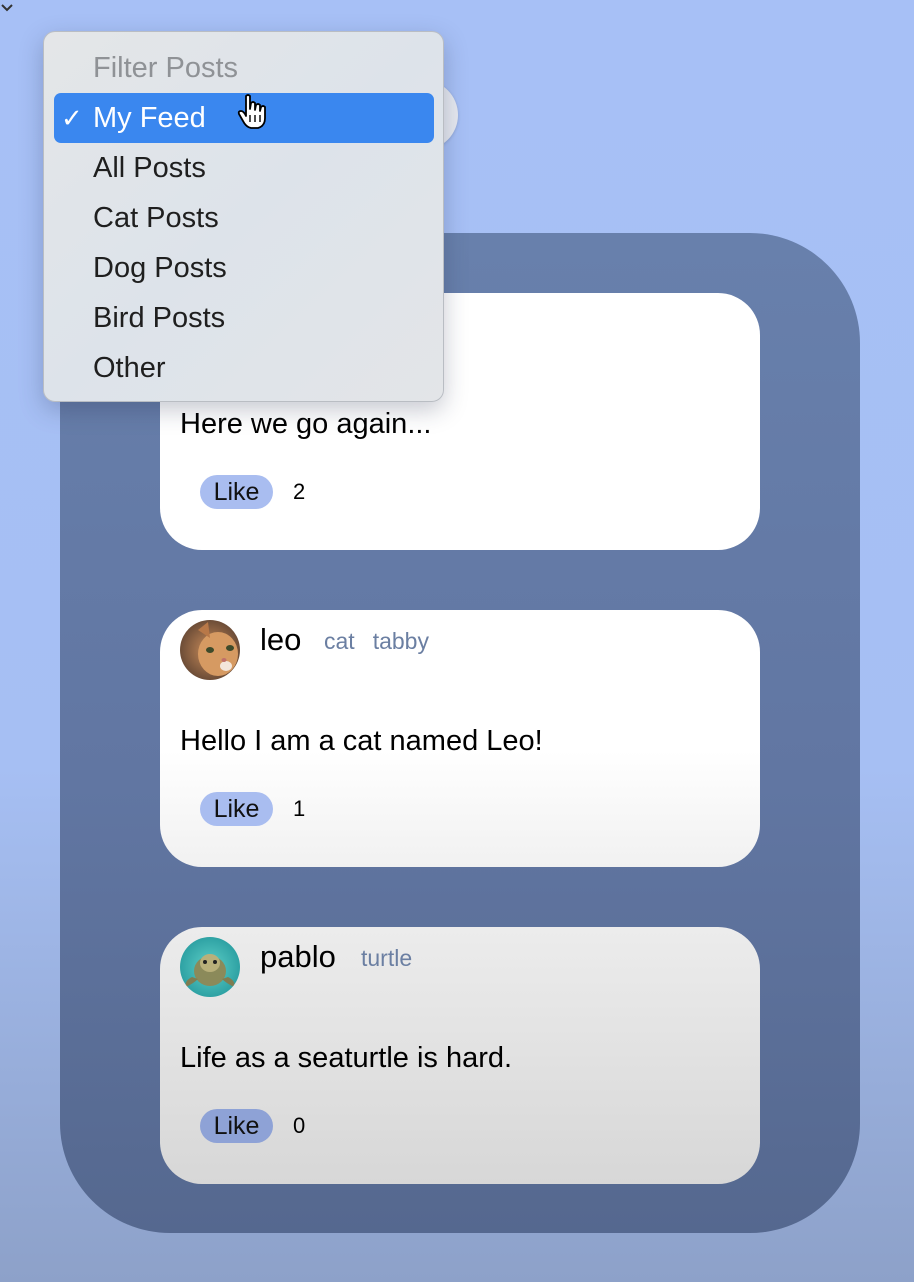 The image size is (914, 1282). I want to click on turtle-avatar, so click(210, 967).